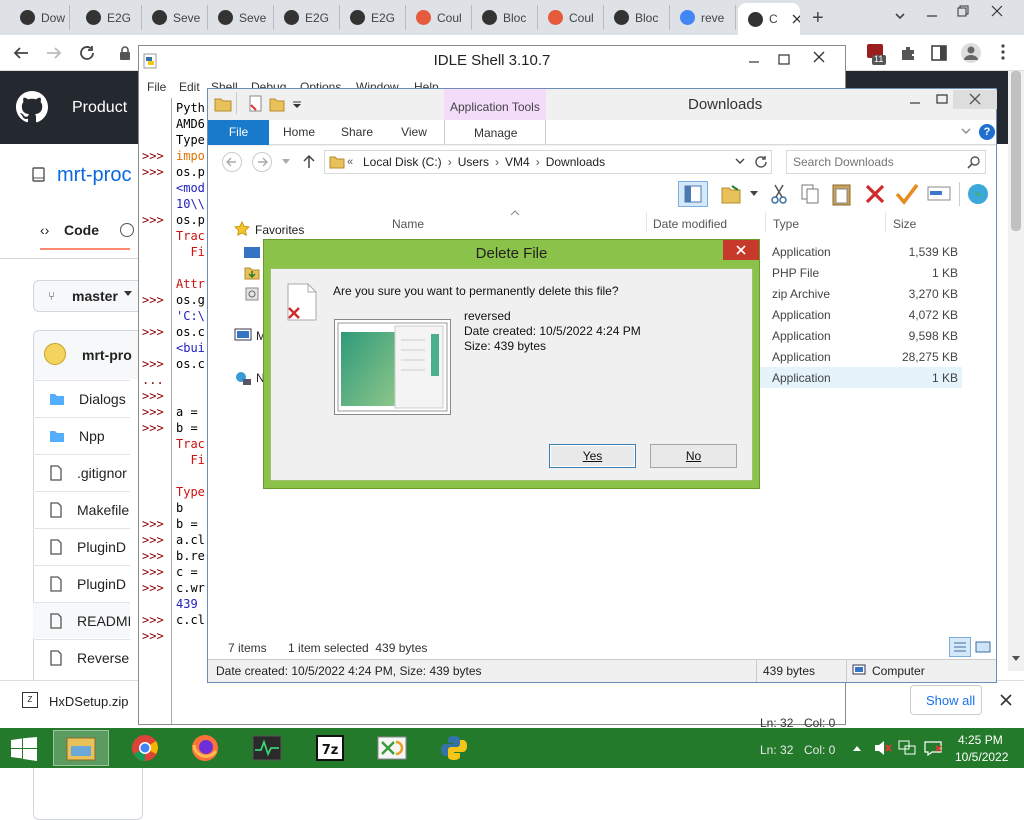 The width and height of the screenshot is (1024, 820). Describe the element at coordinates (575, 163) in the screenshot. I see `breadcrumb-item: Downloads` at that location.